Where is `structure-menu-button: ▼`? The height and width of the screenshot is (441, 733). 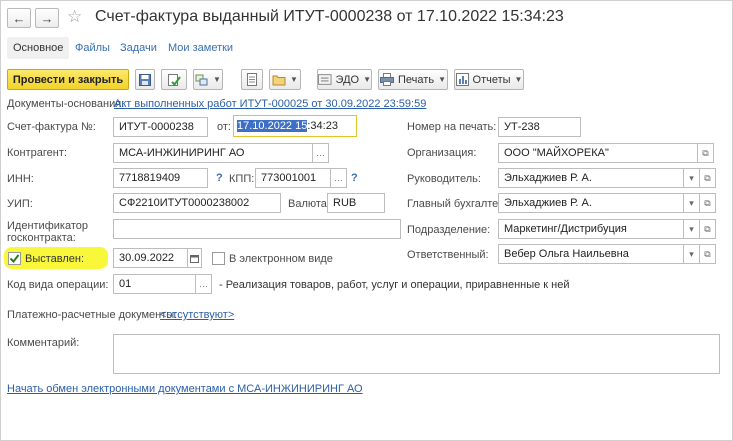 structure-menu-button: ▼ is located at coordinates (208, 79).